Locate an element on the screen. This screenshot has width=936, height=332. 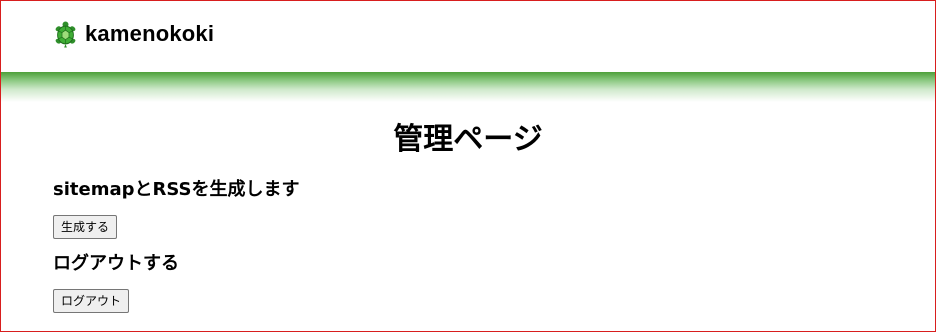
logout-button: ログアウト is located at coordinates (91, 301).